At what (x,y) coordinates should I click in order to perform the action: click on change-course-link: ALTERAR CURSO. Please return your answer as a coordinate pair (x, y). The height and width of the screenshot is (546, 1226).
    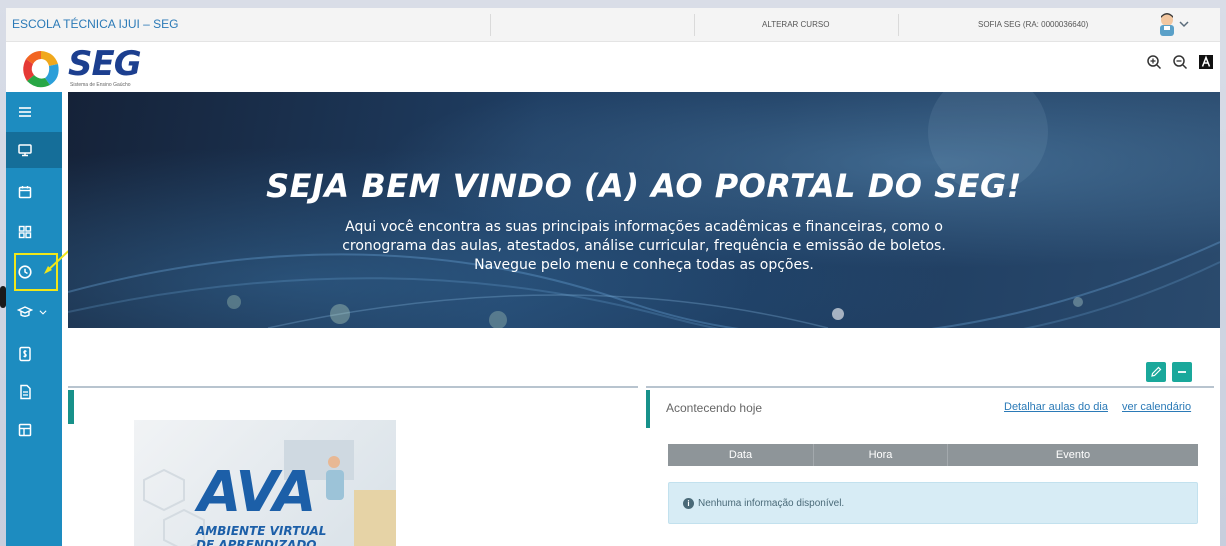
    Looking at the image, I should click on (795, 24).